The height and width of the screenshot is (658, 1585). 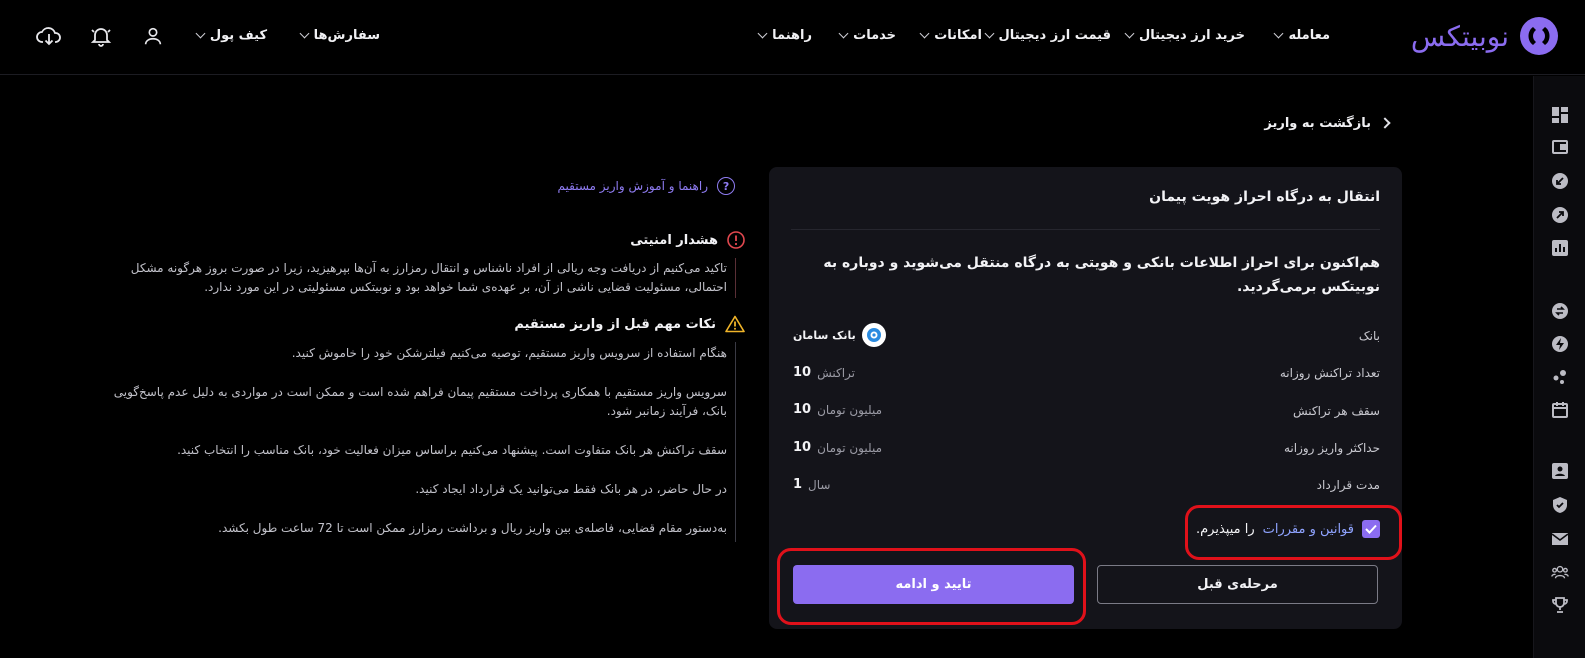 I want to click on security-warning-title: هشدار امنیتی, so click(x=687, y=240).